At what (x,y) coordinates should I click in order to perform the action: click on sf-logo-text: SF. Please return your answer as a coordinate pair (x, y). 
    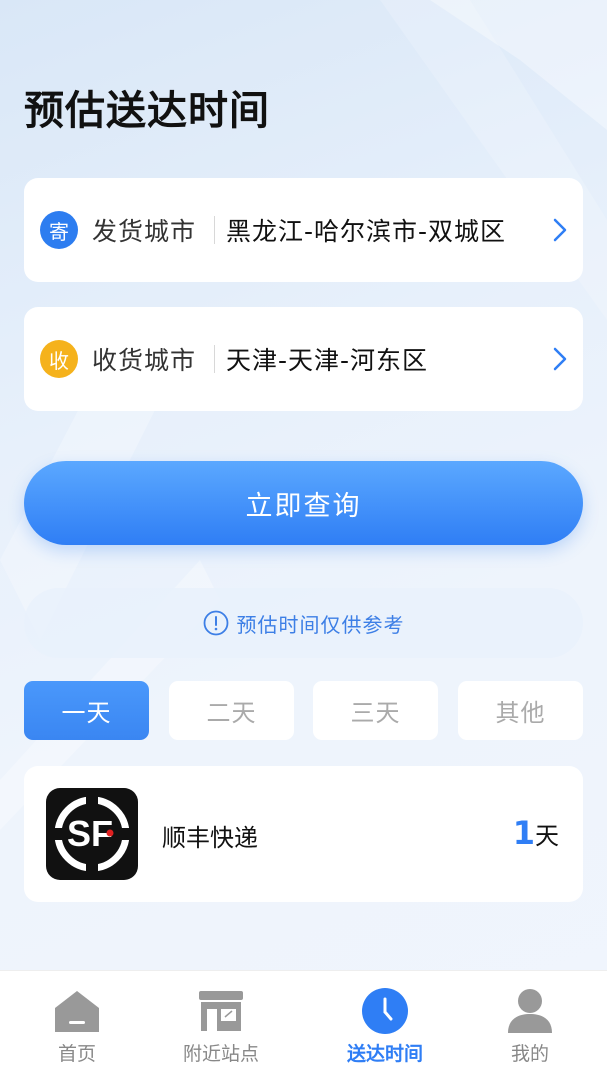
    Looking at the image, I should click on (90, 833).